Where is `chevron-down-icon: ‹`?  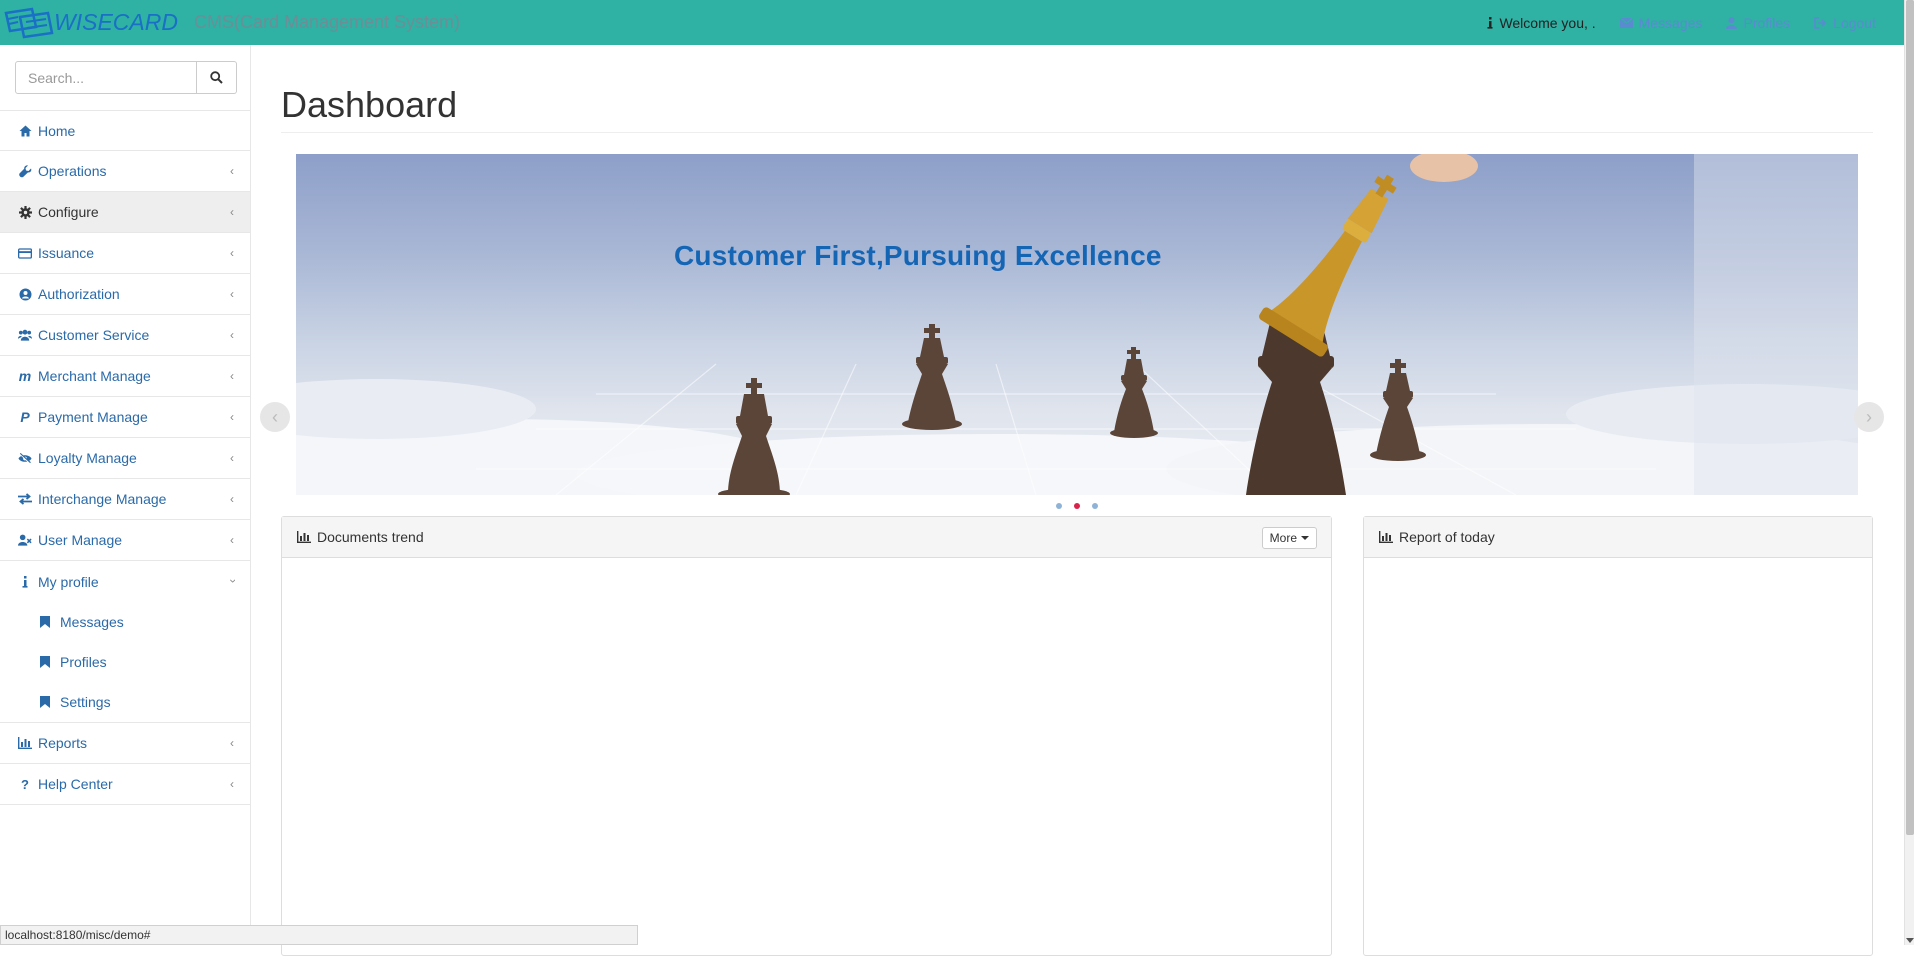
chevron-down-icon: ‹ is located at coordinates (232, 581).